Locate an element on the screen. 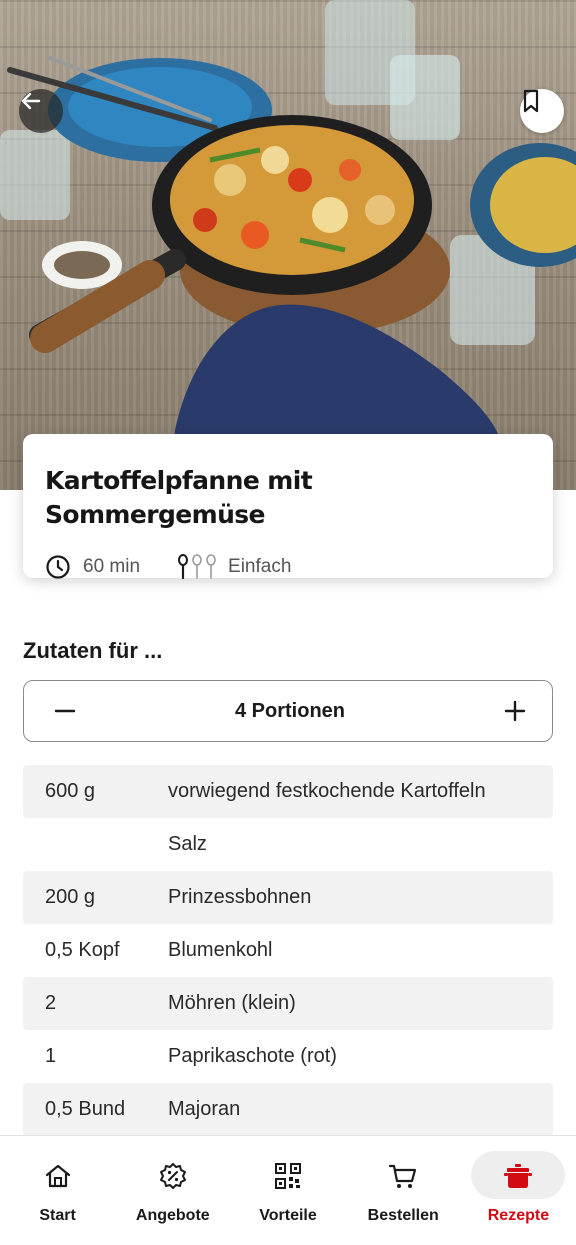 The height and width of the screenshot is (1245, 576). ingredient-row: 0,5 Kopf Blumenkohl is located at coordinates (288, 950).